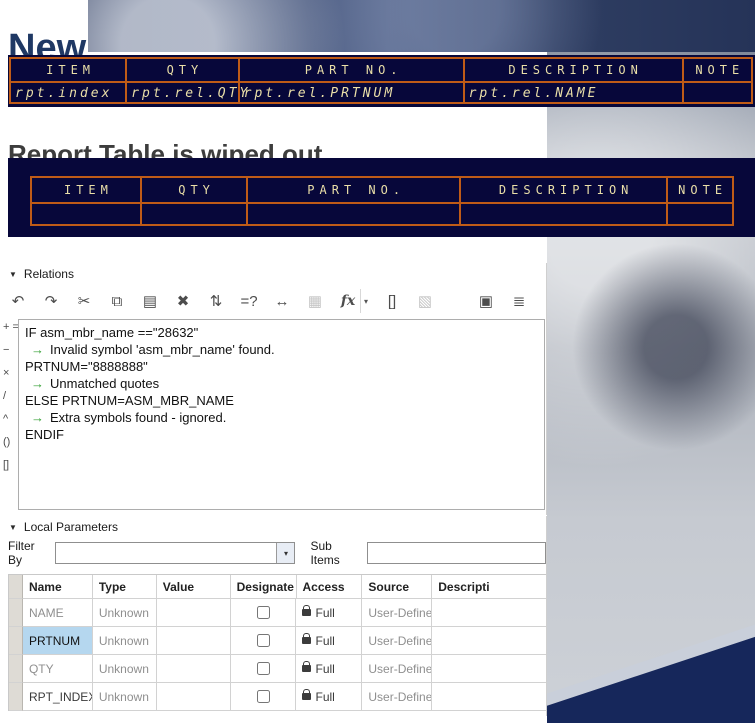  Describe the element at coordinates (183, 301) in the screenshot. I see `delete-icon: ✖` at that location.